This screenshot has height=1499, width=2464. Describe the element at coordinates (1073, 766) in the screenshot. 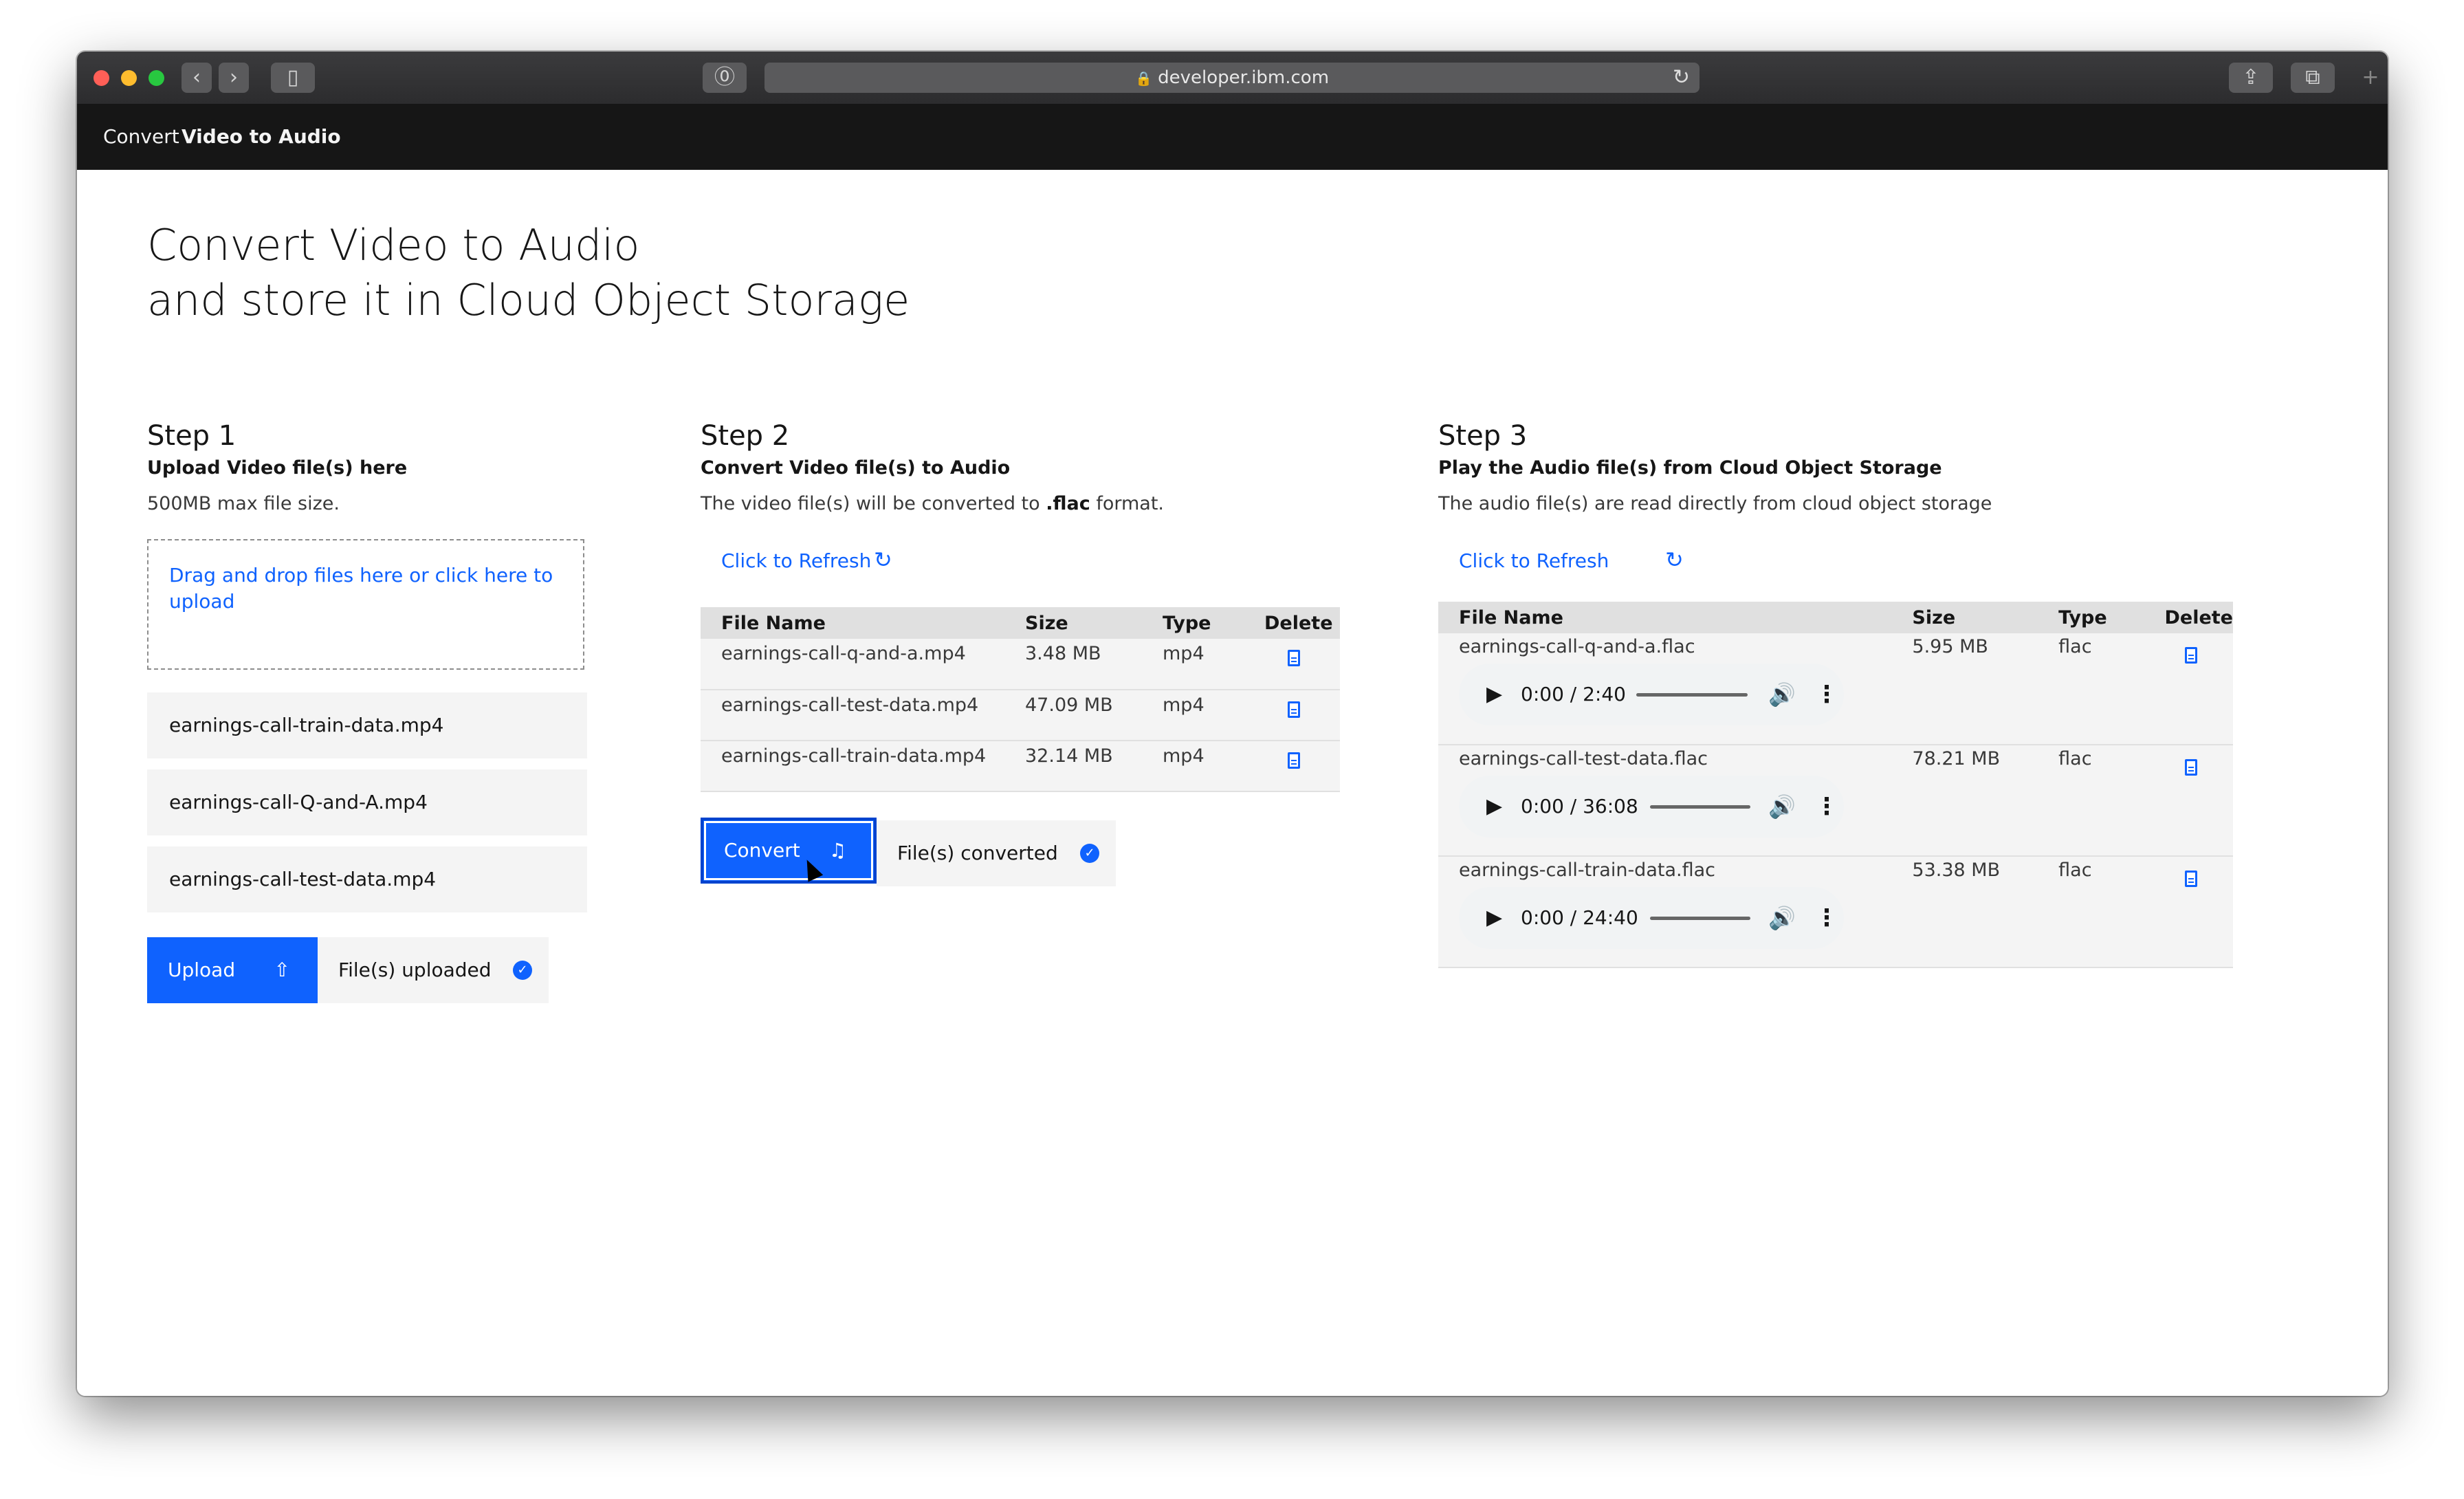

I see `file-size-cell: 32.14 MB` at that location.